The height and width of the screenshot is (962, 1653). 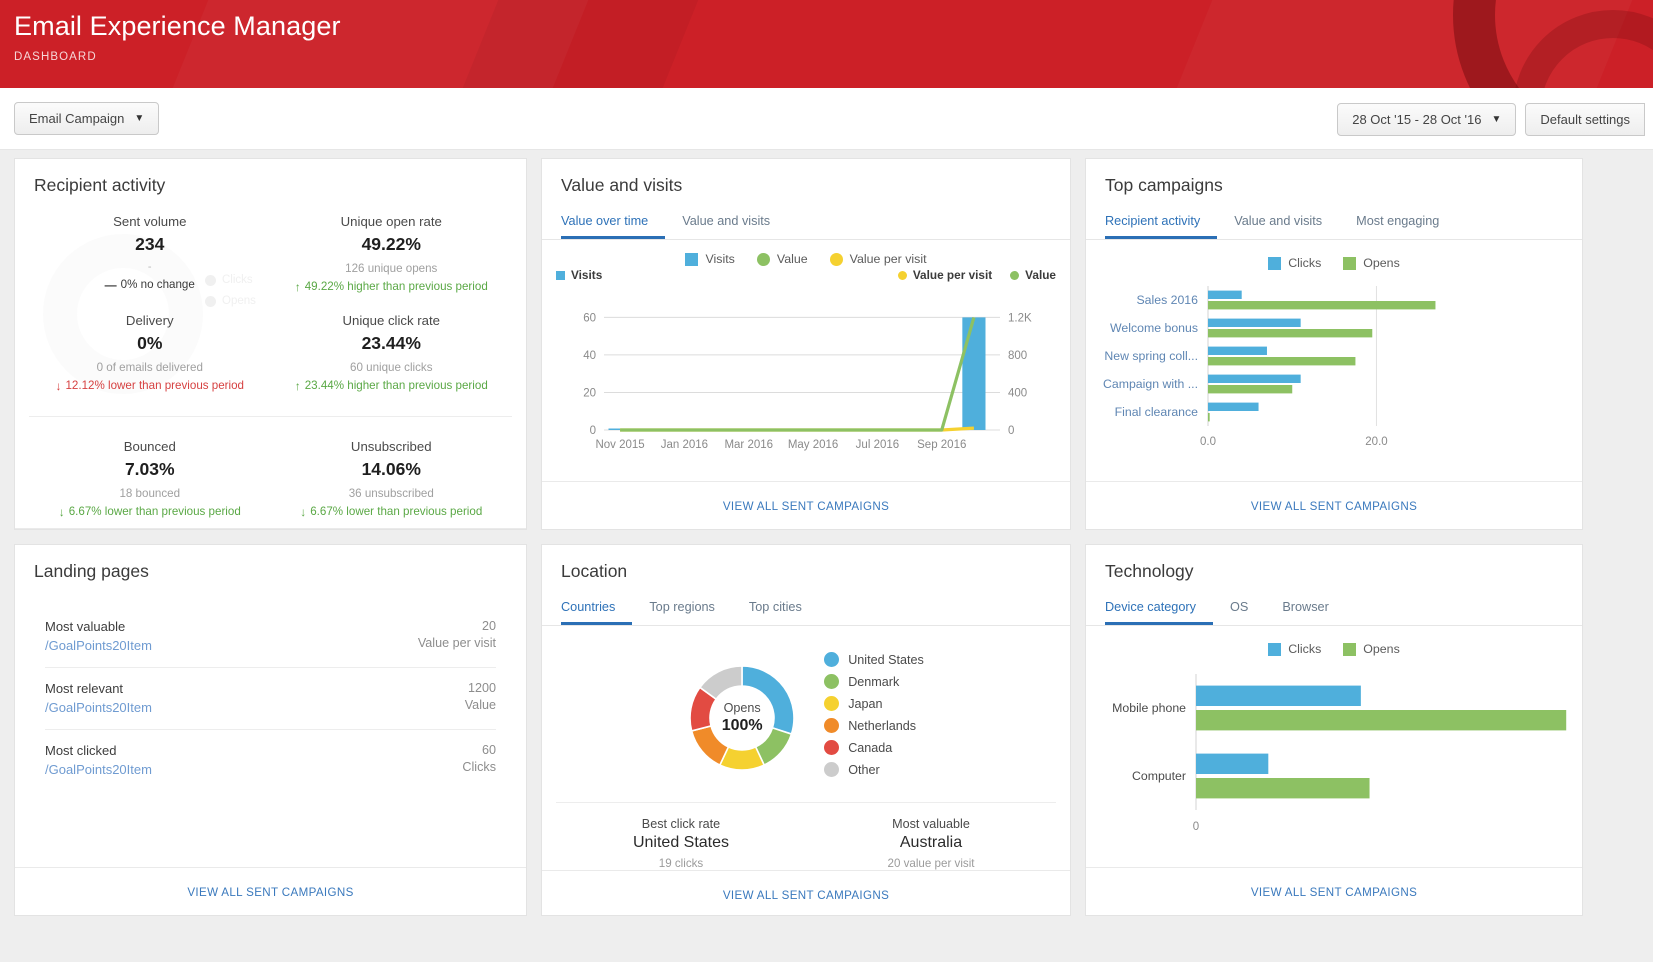 I want to click on list-item-main: Most clicked /GoalPoints20Item, so click(x=98, y=760).